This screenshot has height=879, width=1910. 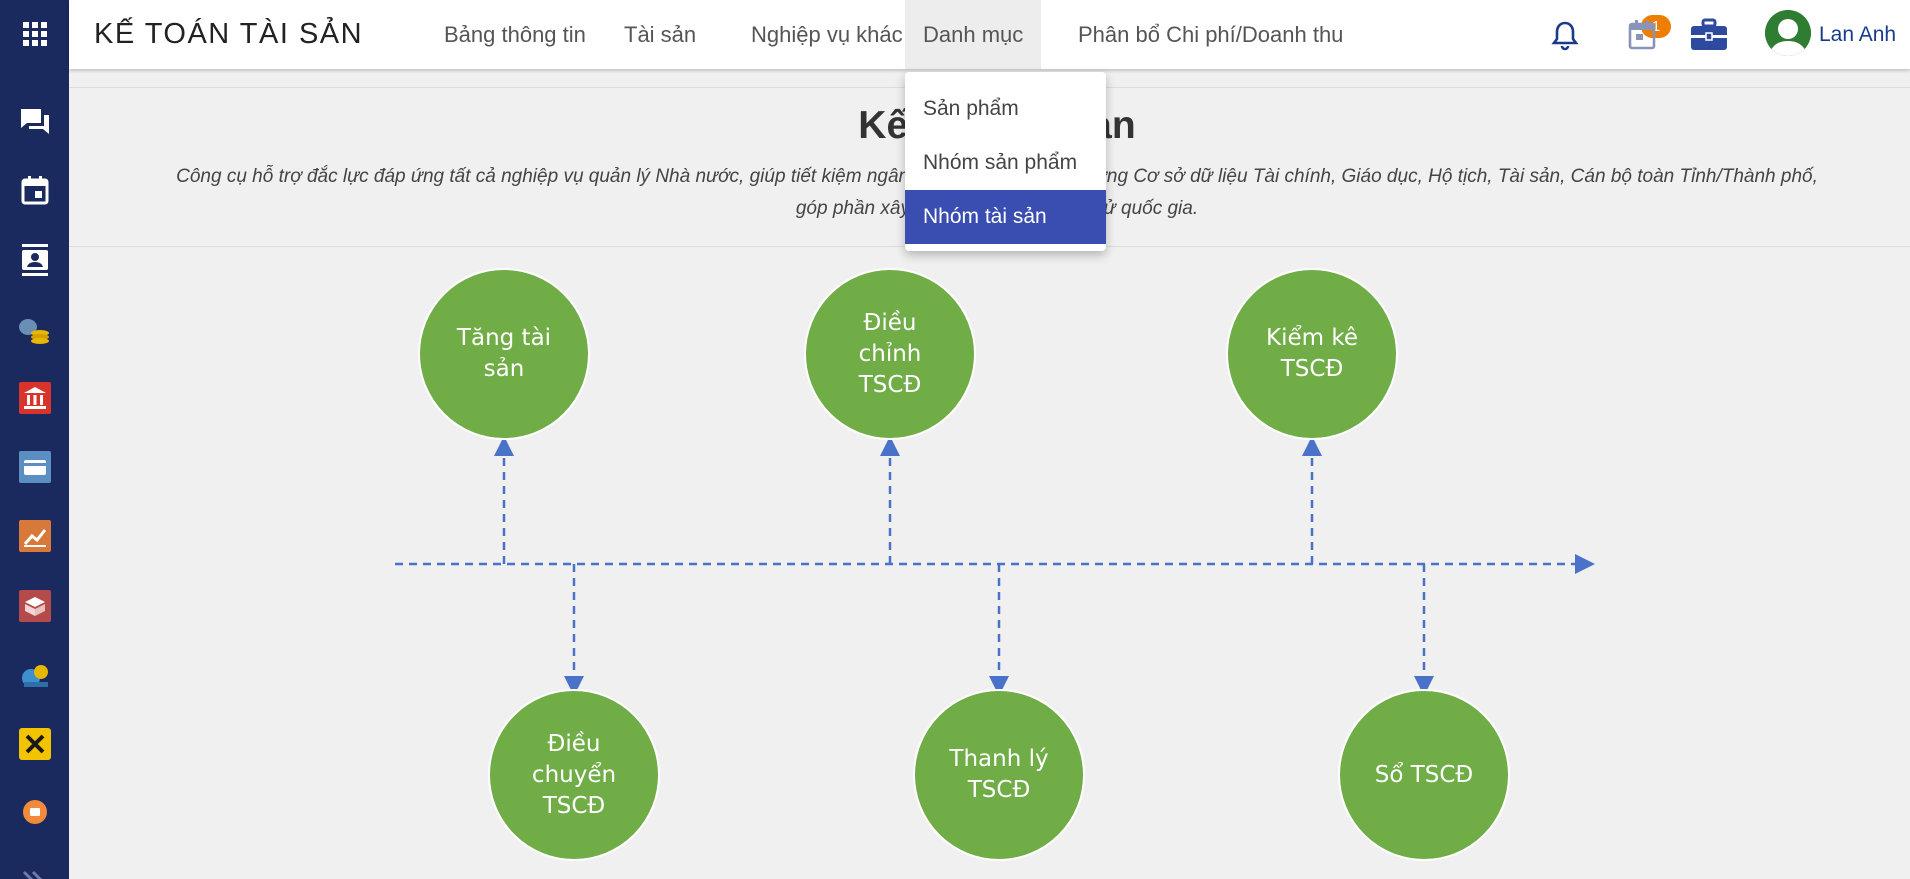 I want to click on menu-item-asset-groups: Nhóm tài sản, so click(x=1005, y=217).